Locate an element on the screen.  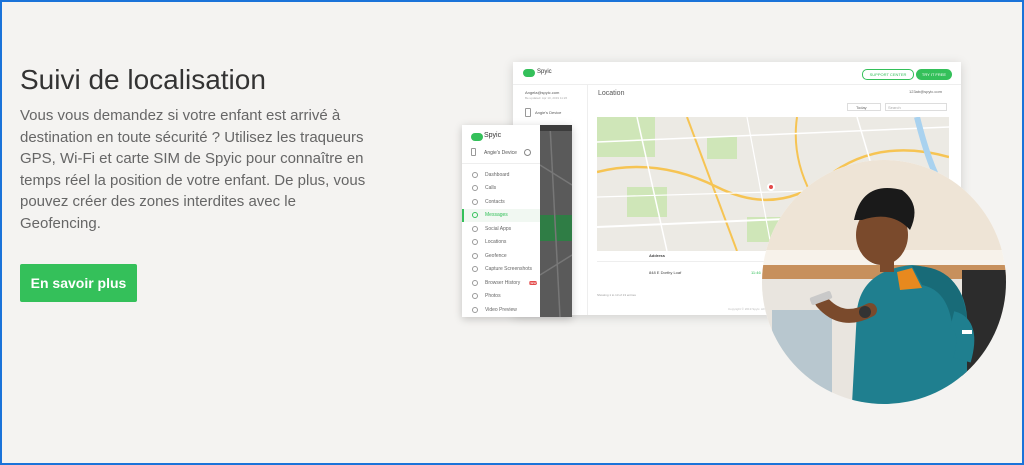
new-badge: NEW is located at coordinates (533, 282).